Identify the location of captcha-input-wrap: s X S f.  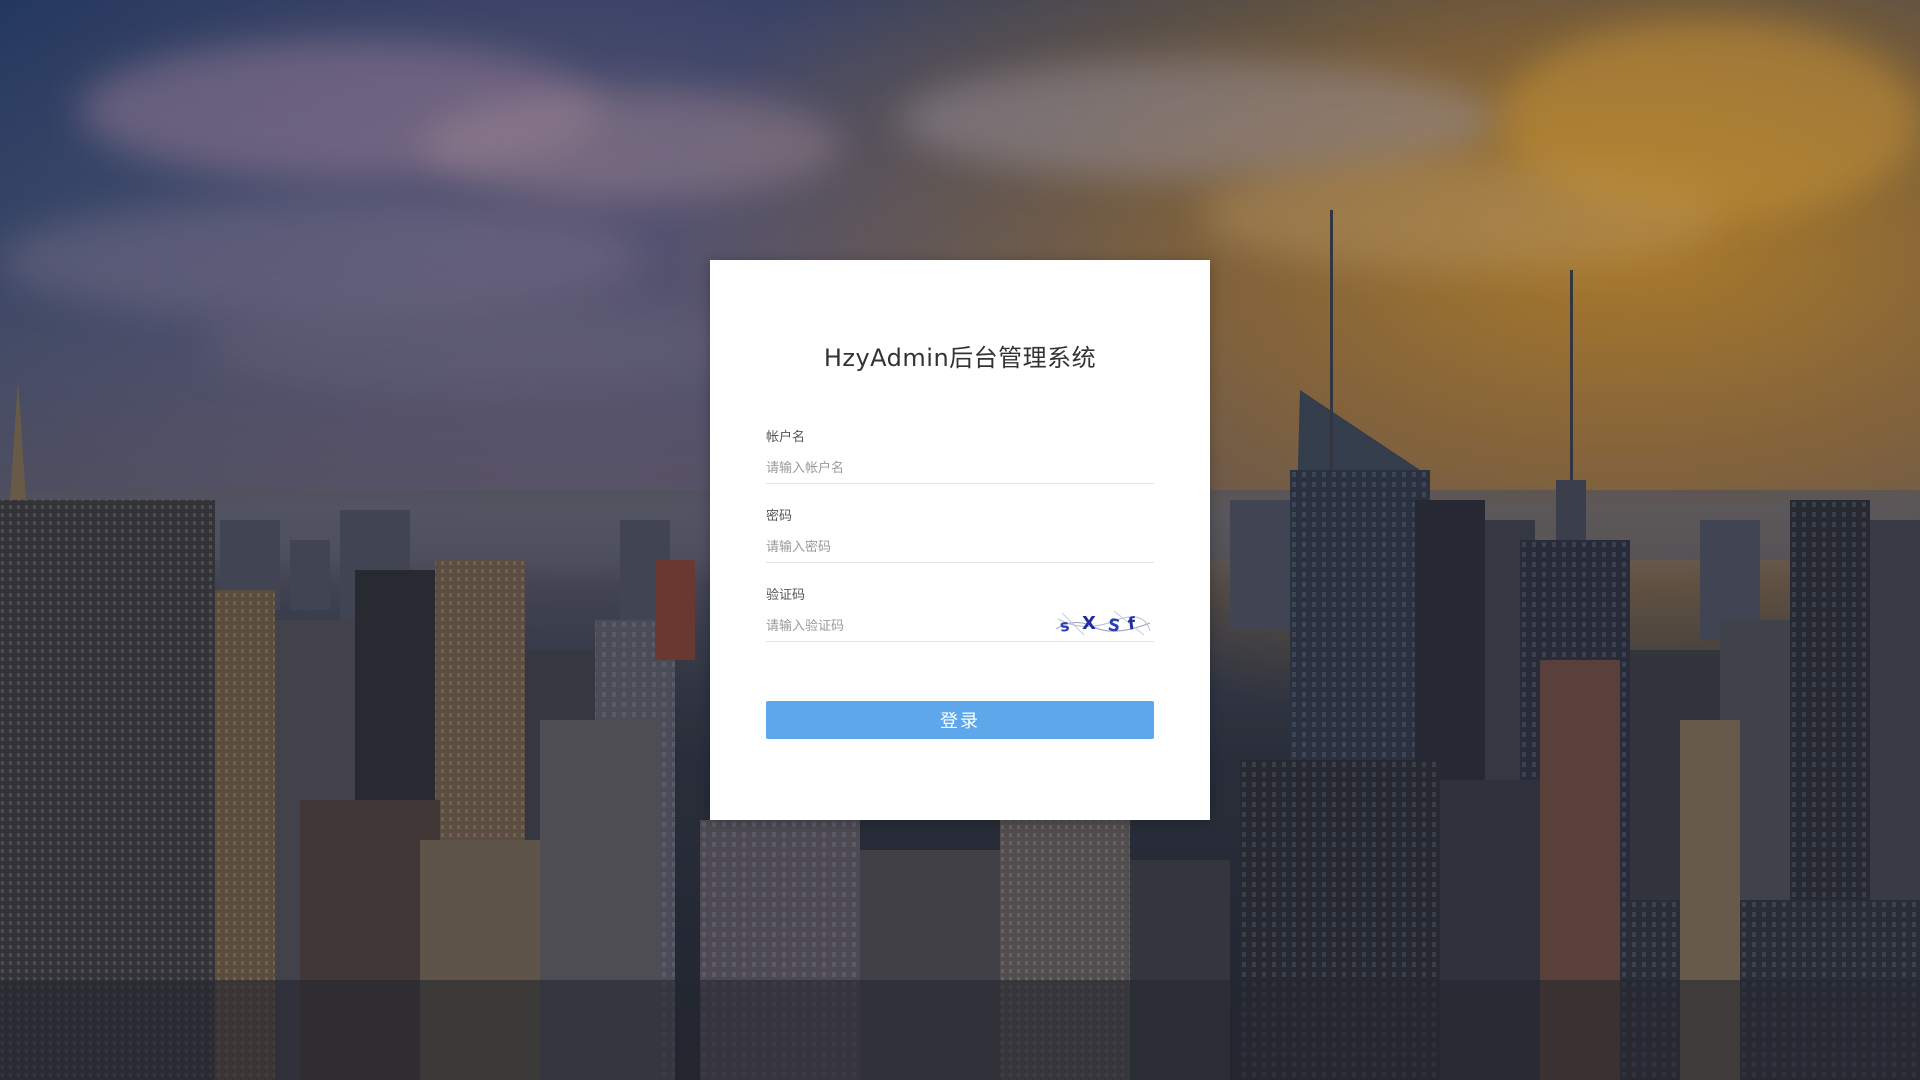
(960, 624).